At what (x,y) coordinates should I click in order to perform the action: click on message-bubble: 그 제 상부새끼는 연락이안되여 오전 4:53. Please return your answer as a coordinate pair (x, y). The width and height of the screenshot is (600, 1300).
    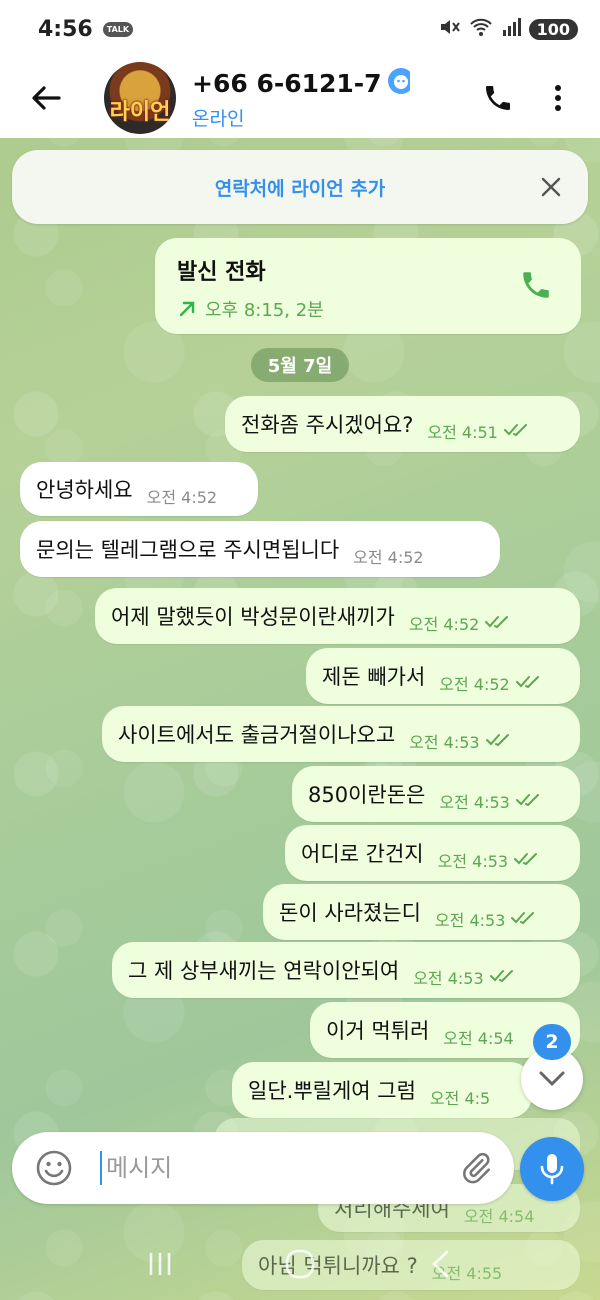
    Looking at the image, I should click on (346, 970).